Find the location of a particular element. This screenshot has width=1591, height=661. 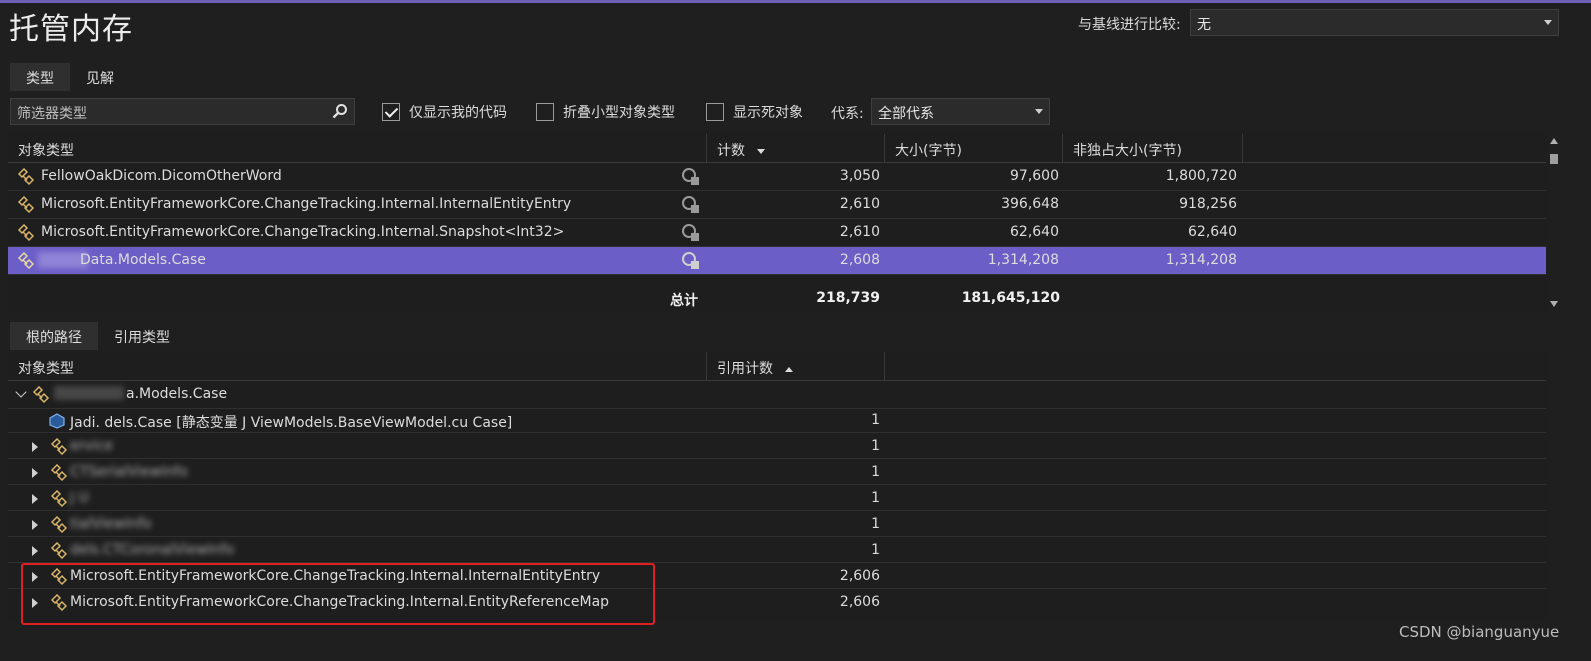

bottom-tabs: 根的路径 引用类型 is located at coordinates (98, 336).